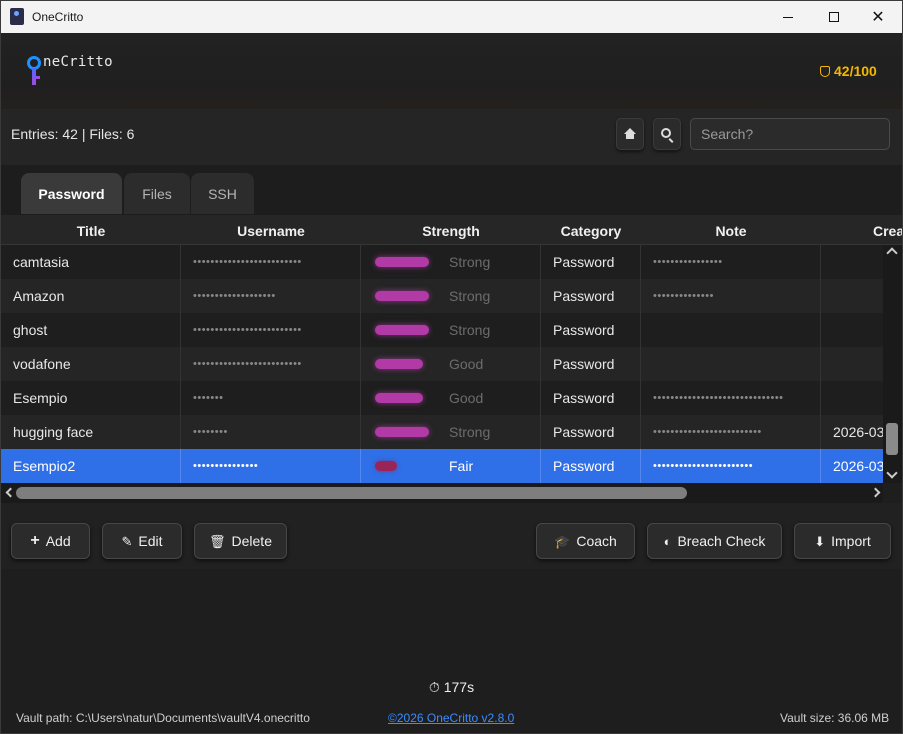 The width and height of the screenshot is (903, 734). I want to click on column-header-note: Note, so click(731, 231).